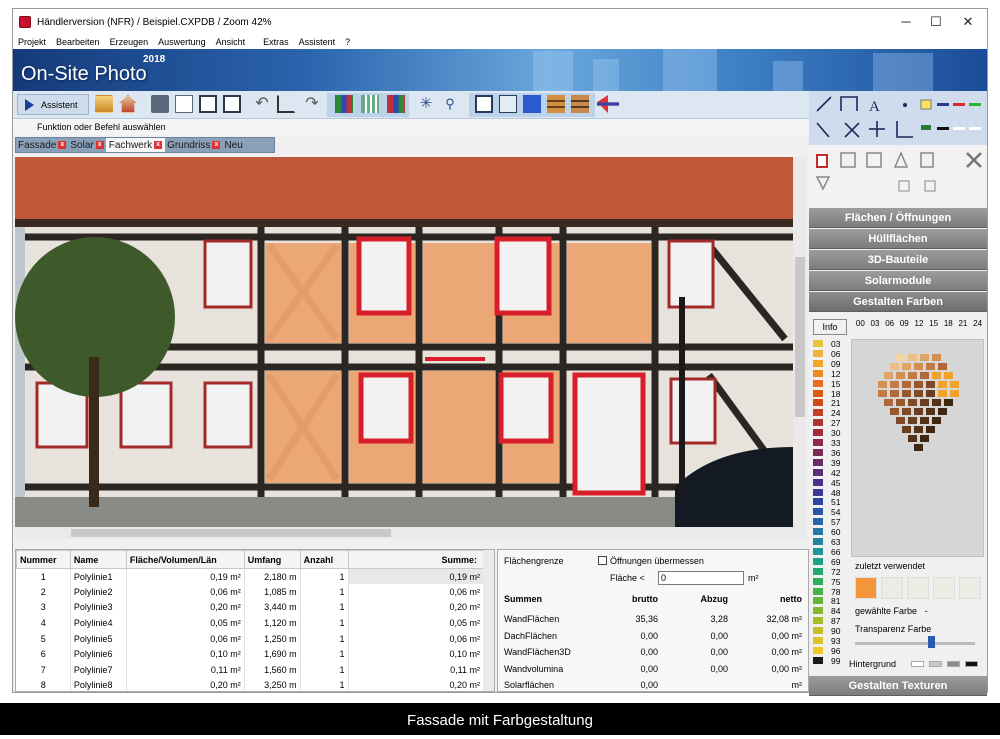  Describe the element at coordinates (508, 104) in the screenshot. I see `layer-2-icon` at that location.